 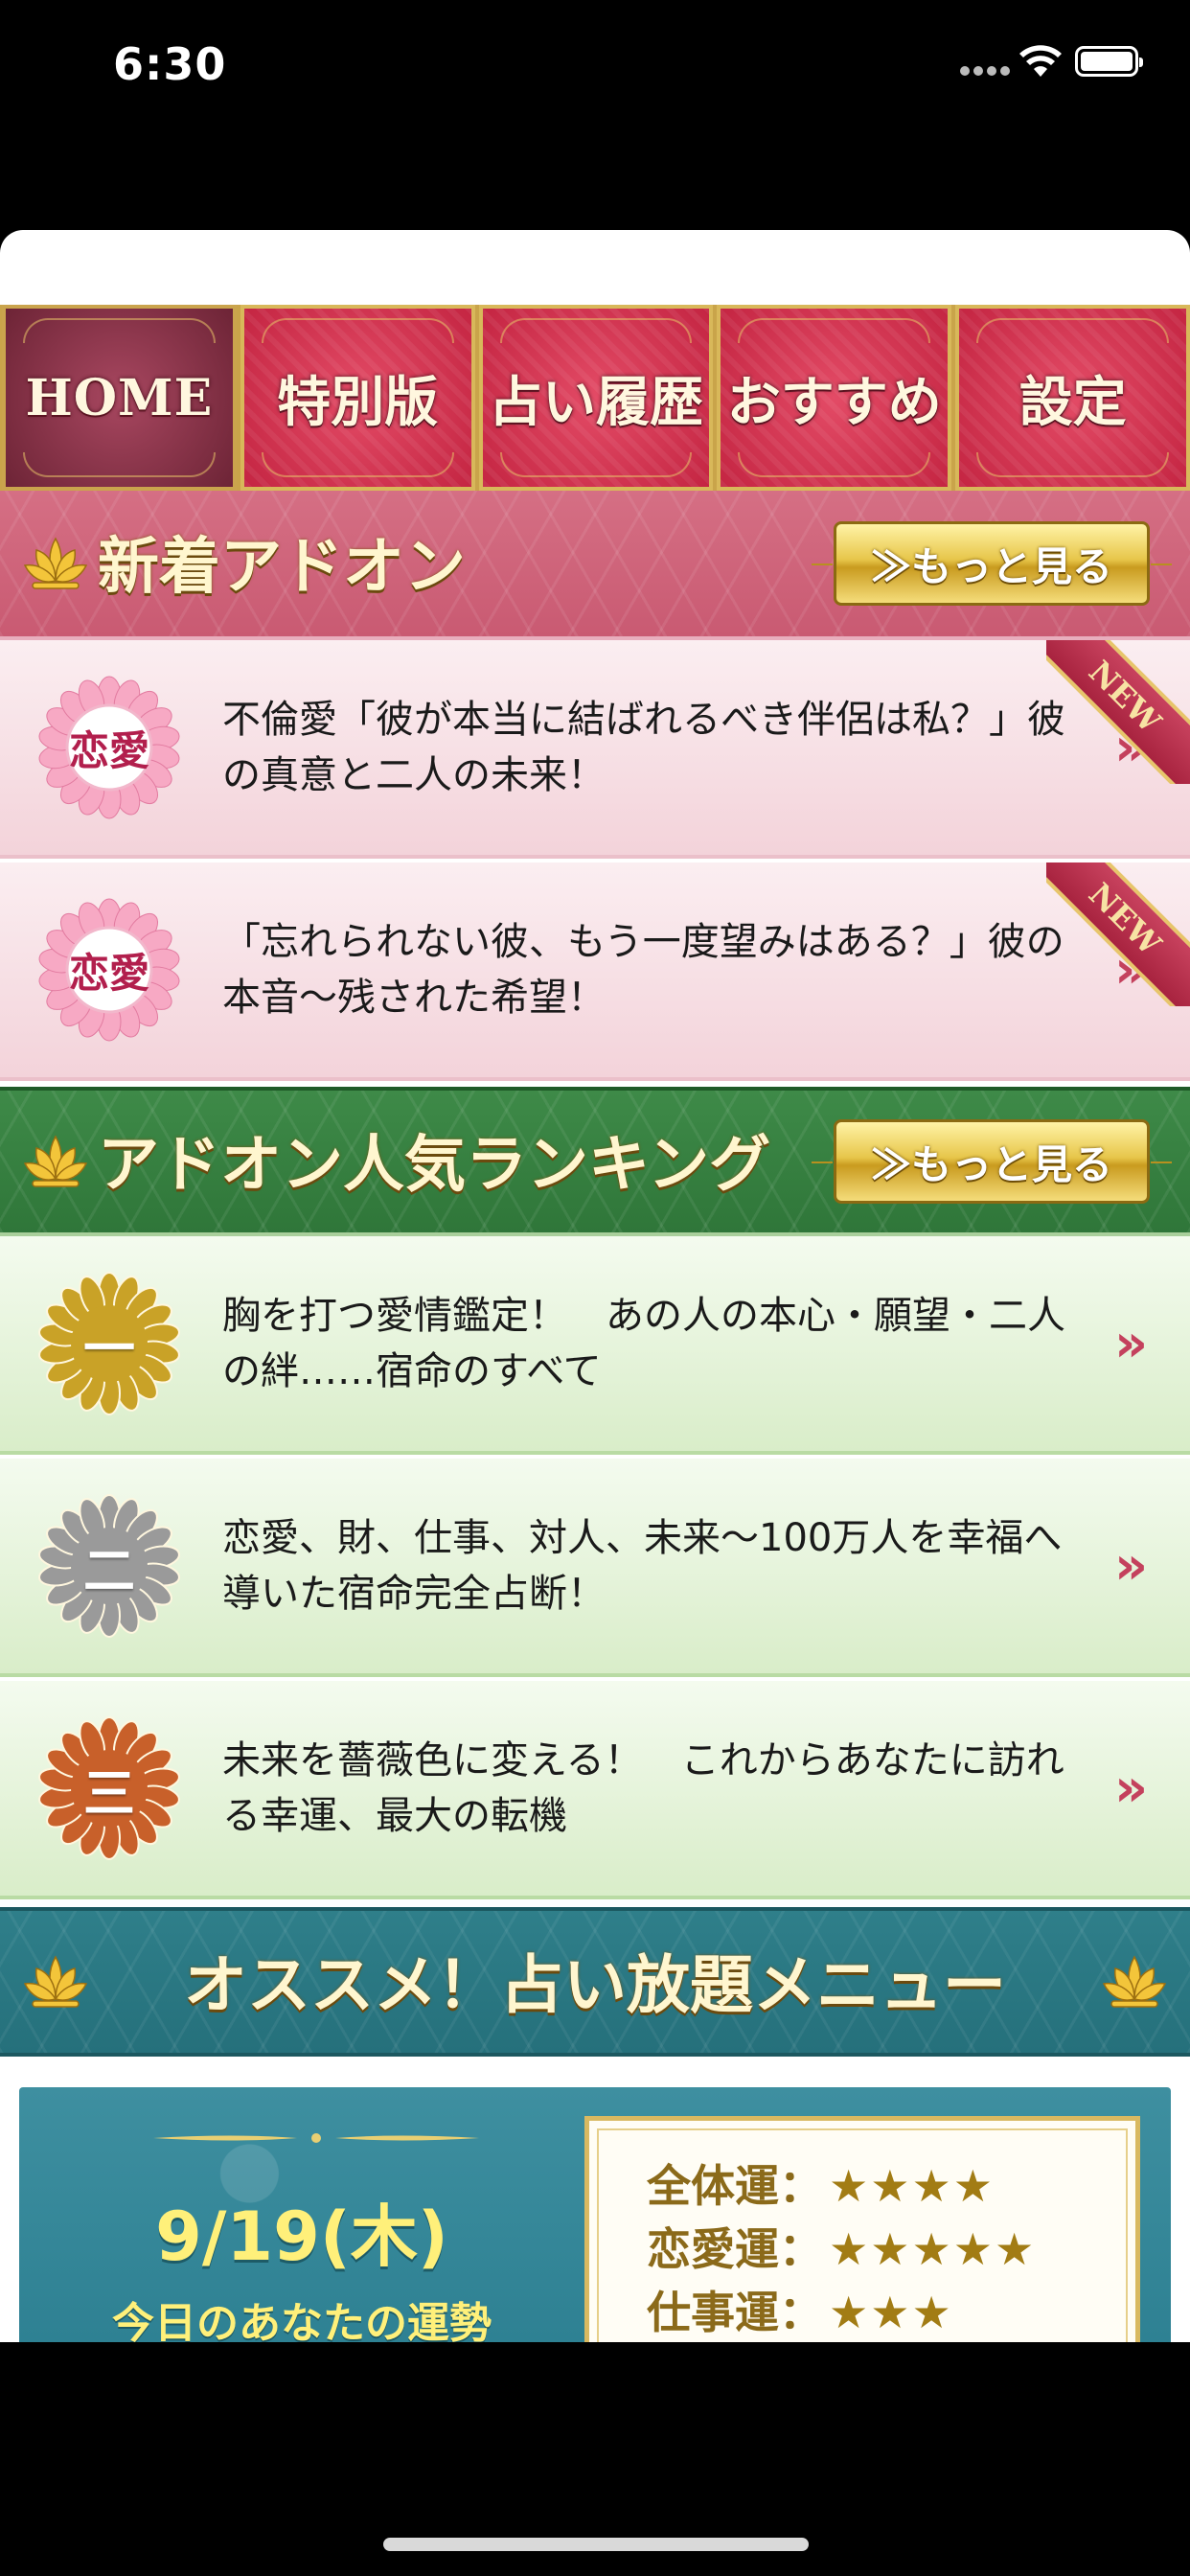 I want to click on ranking-more-button: ≫もっと見る, so click(x=992, y=1161).